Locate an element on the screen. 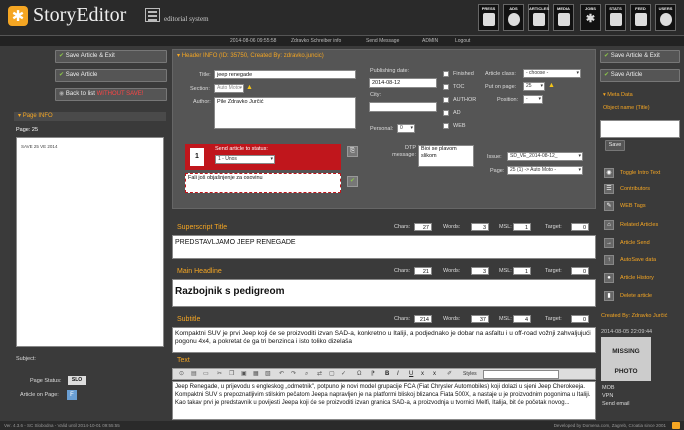  msl-label: MSL: is located at coordinates (505, 271).